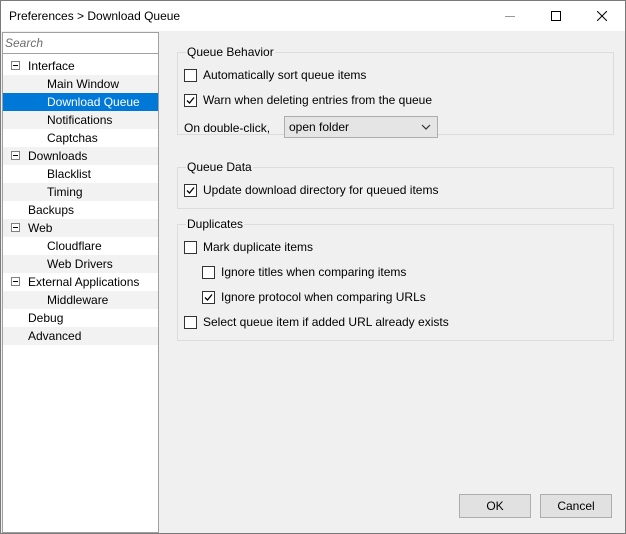 Image resolution: width=626 pixels, height=534 pixels. I want to click on tree-item-advanced: Advanced, so click(80, 336).